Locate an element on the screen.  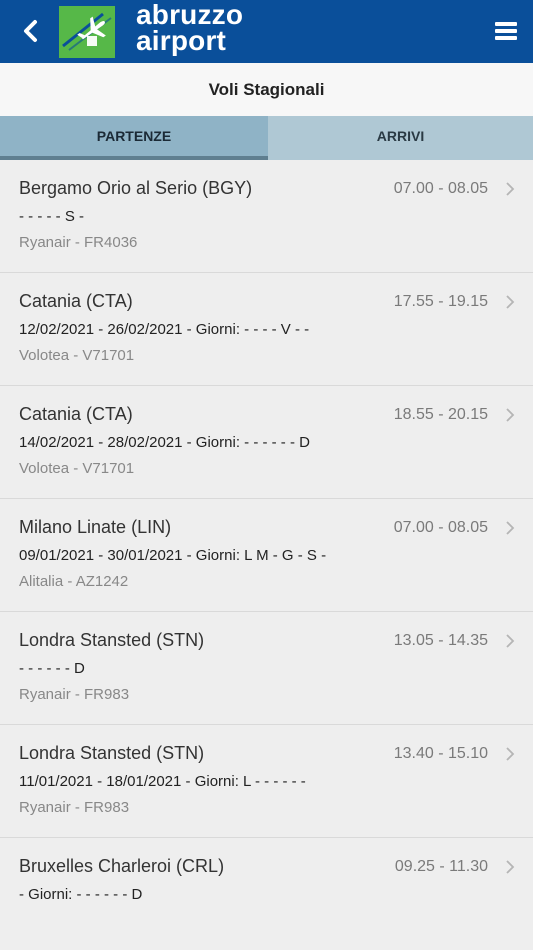
flight-time: 17.55 - 19.15 is located at coordinates (440, 301).